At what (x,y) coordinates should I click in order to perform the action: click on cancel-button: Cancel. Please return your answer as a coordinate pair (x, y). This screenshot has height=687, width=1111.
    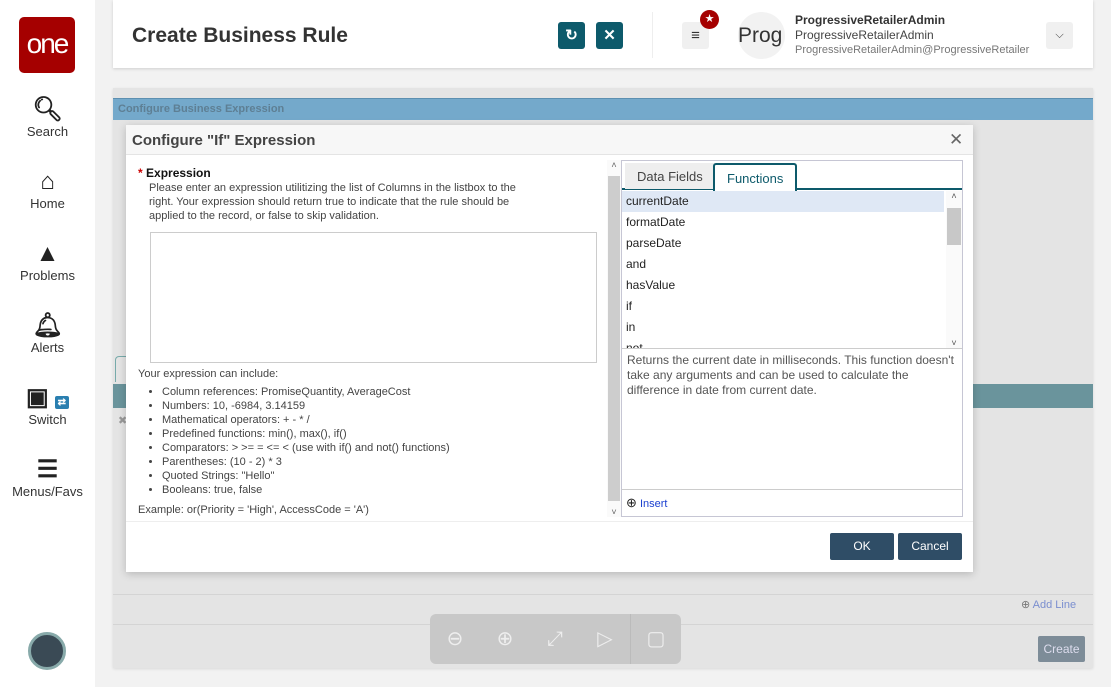
    Looking at the image, I should click on (930, 546).